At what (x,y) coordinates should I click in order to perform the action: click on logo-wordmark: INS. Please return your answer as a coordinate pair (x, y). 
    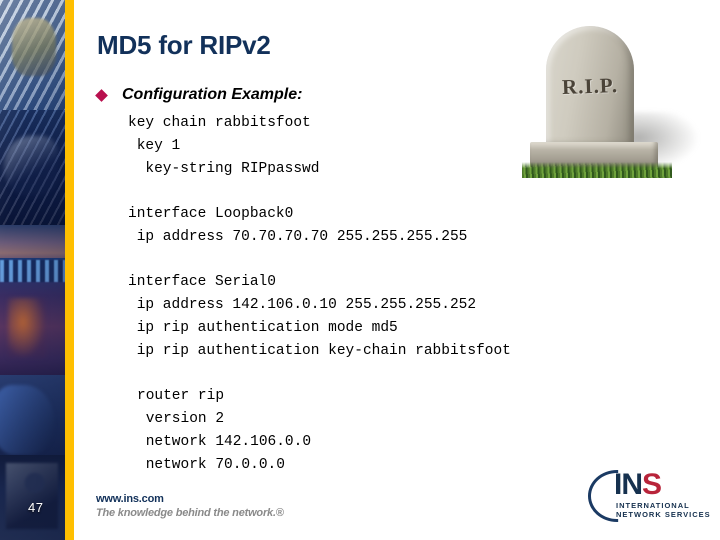
    Looking at the image, I should click on (638, 485).